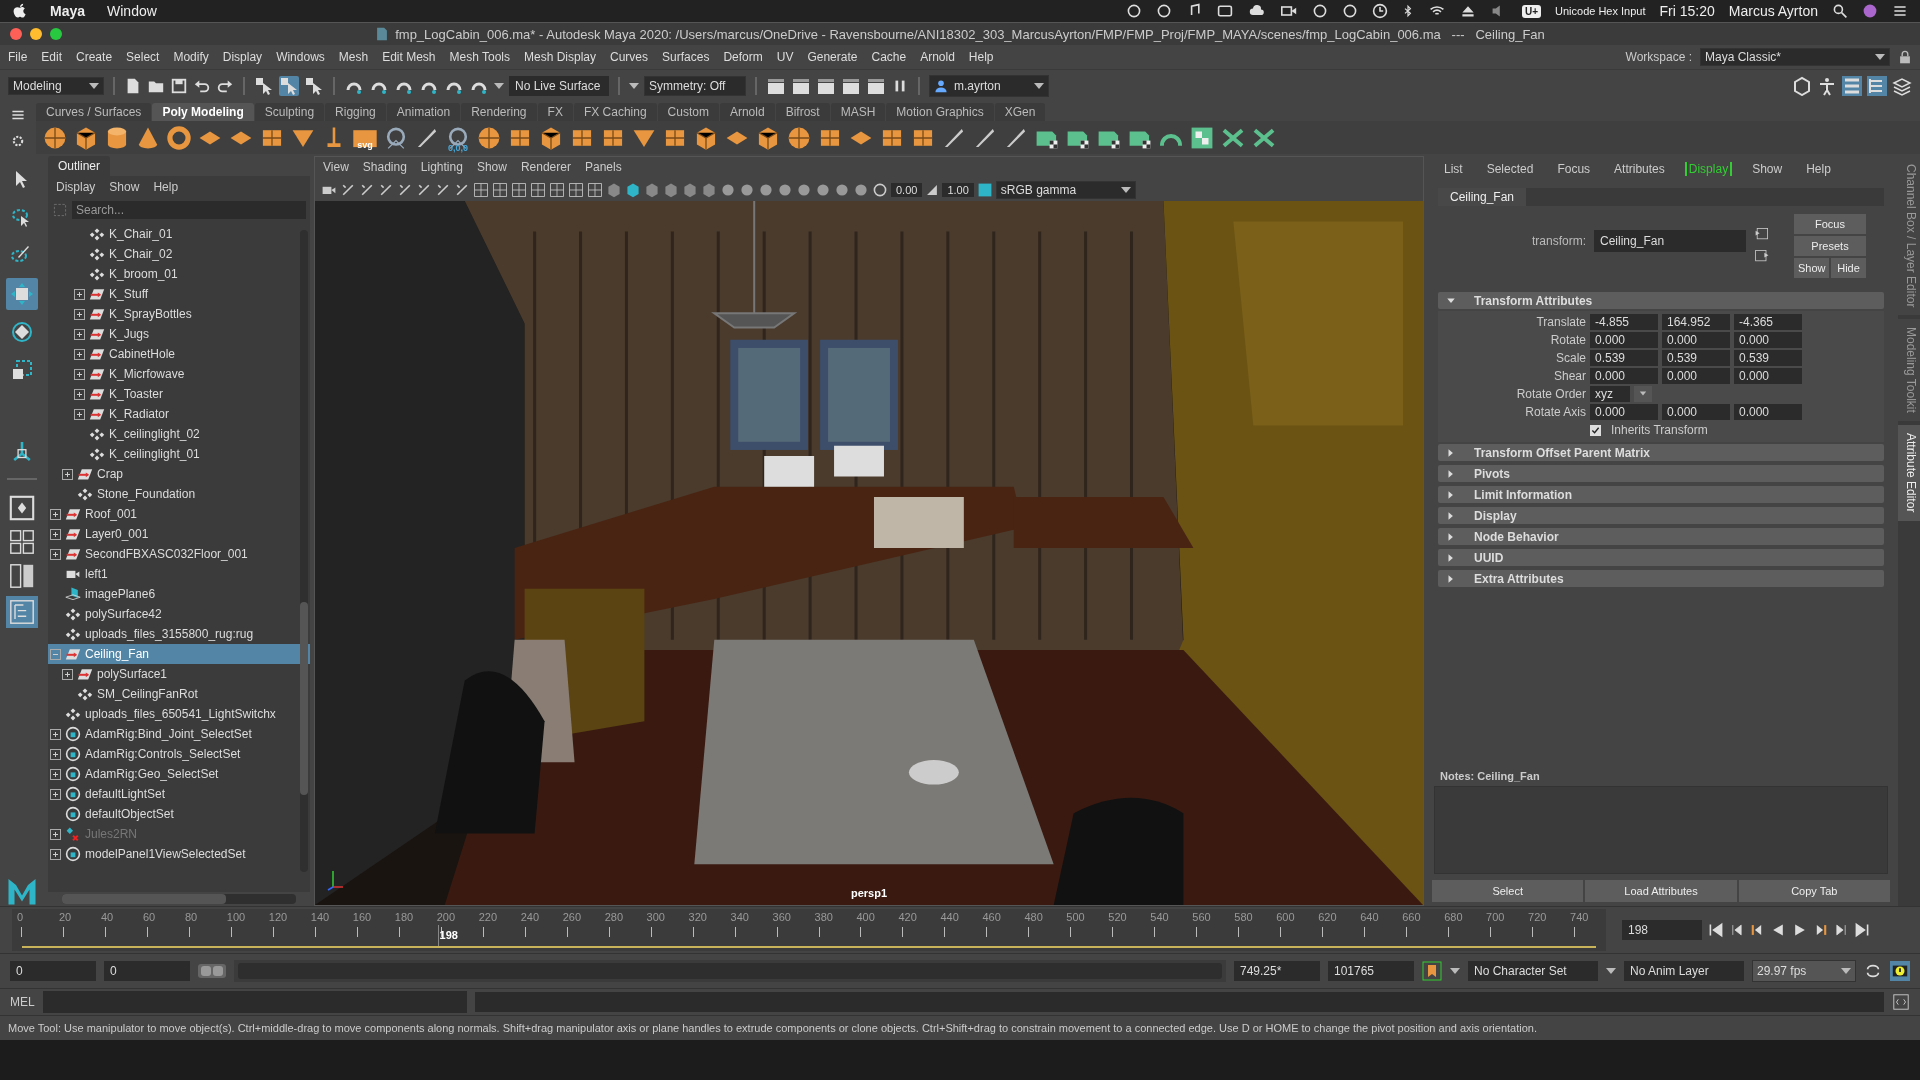 This screenshot has width=1920, height=1080. Describe the element at coordinates (1379, 11) in the screenshot. I see `clock-icon` at that location.